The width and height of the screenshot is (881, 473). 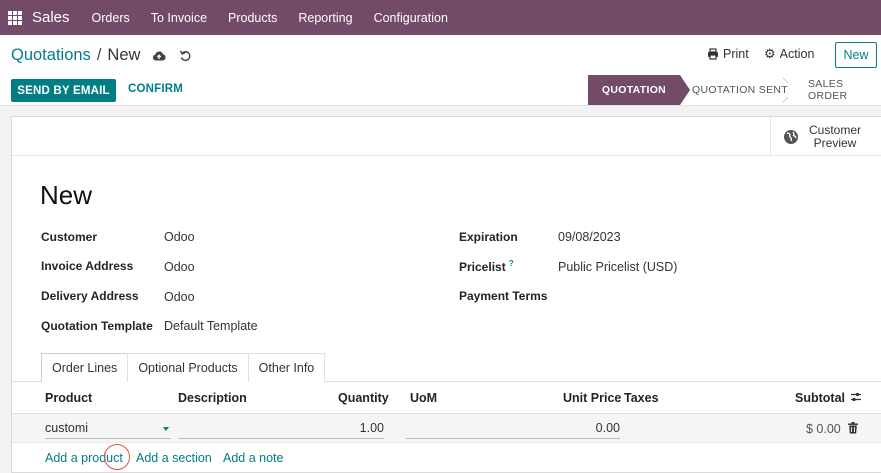 What do you see at coordinates (820, 398) in the screenshot?
I see `column-subtotal: Subtotal` at bounding box center [820, 398].